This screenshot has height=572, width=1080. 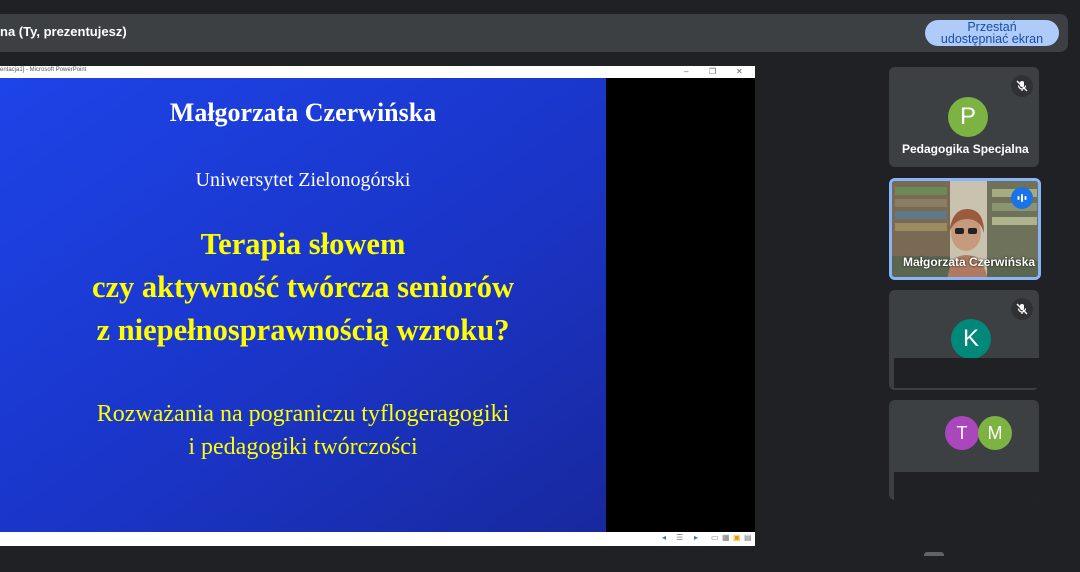 What do you see at coordinates (679, 537) in the screenshot?
I see `slide-sorter-icon: ☰` at bounding box center [679, 537].